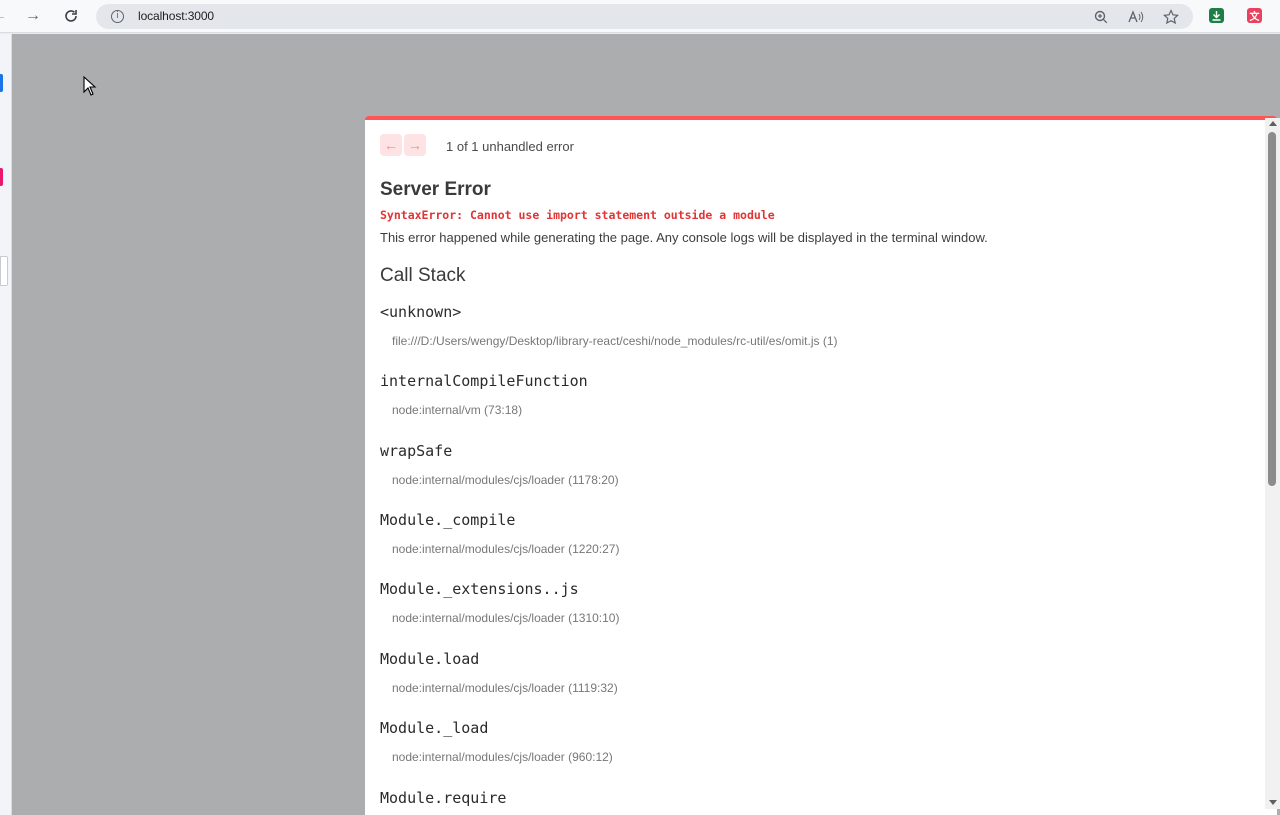 This screenshot has height=815, width=1280. Describe the element at coordinates (479, 589) in the screenshot. I see `frame-function-name: Module._extensions..js` at that location.